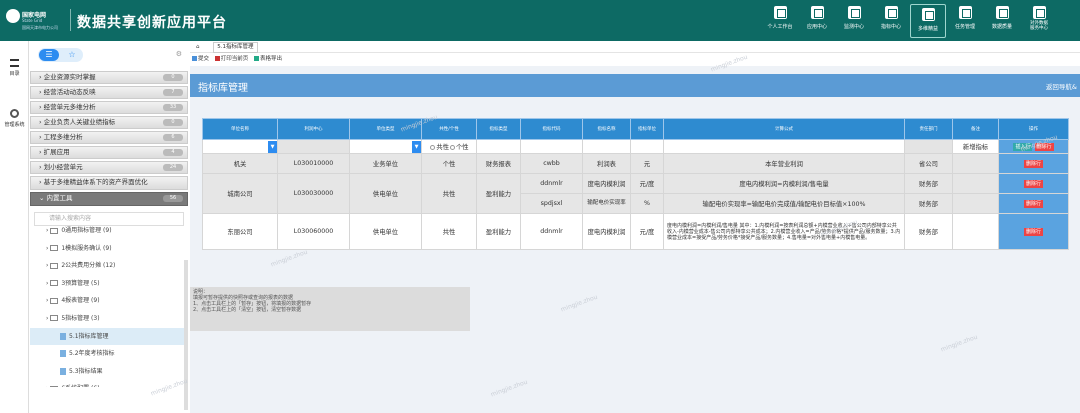  I want to click on cell-code: spdjsxl, so click(551, 203).